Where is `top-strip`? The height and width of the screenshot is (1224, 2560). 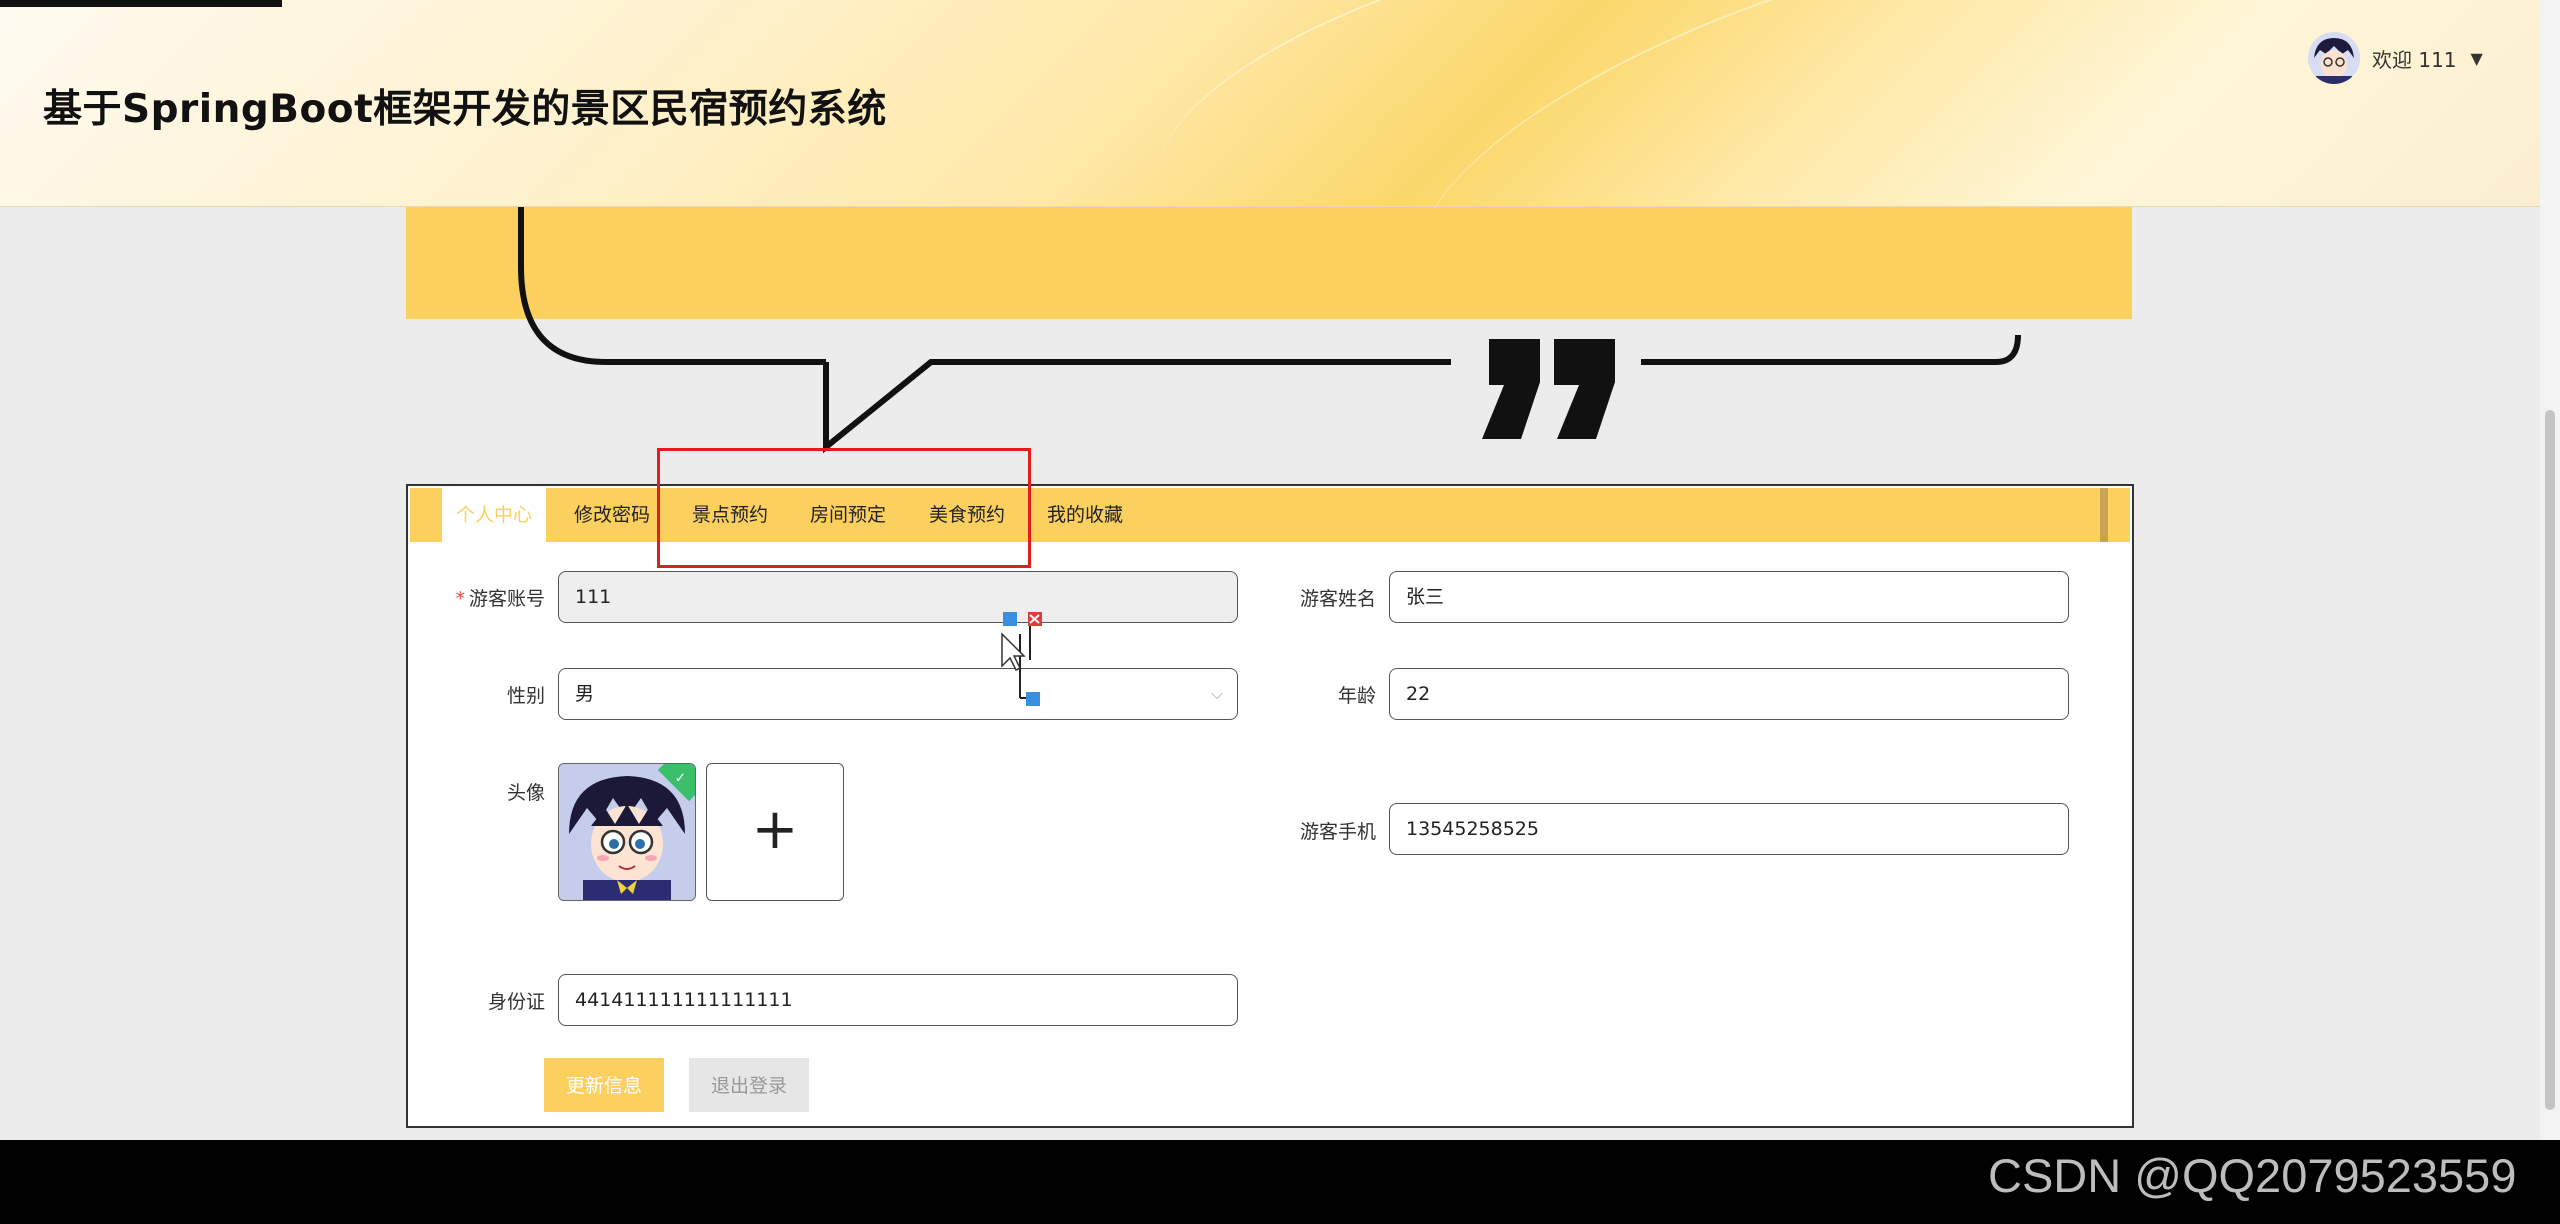
top-strip is located at coordinates (141, 3).